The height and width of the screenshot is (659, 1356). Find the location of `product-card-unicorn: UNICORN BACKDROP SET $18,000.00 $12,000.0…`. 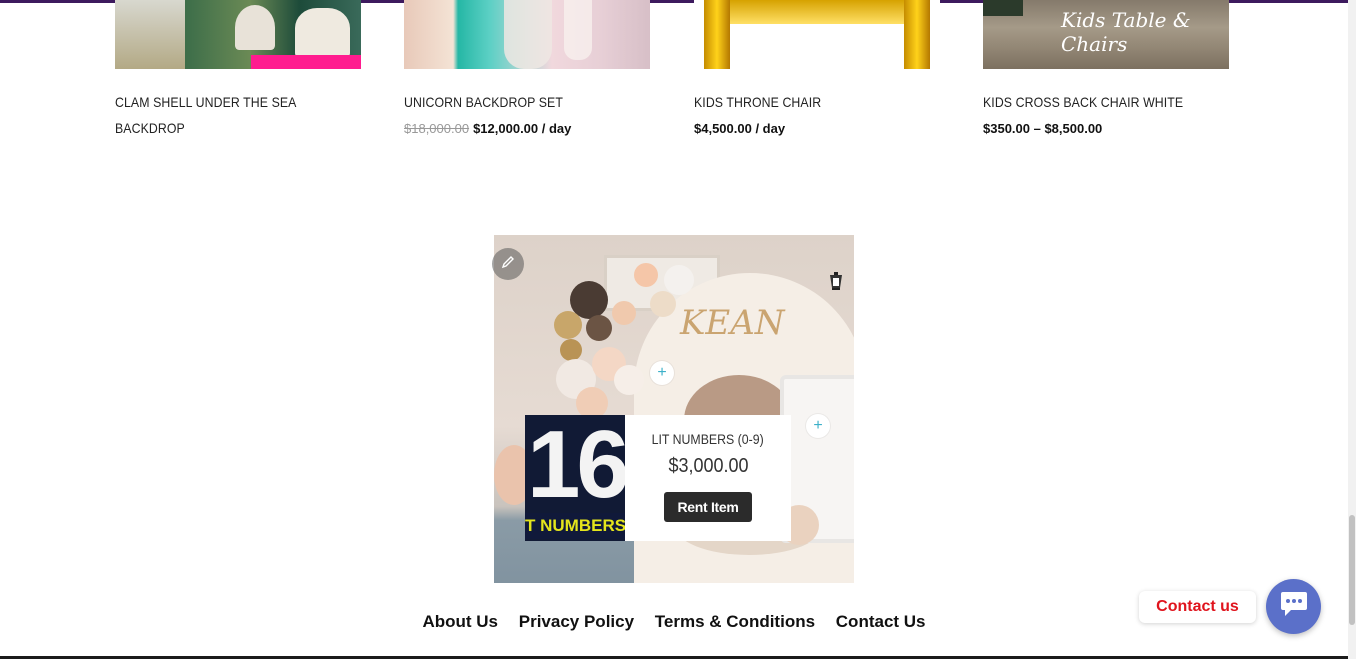

product-card-unicorn: UNICORN BACKDROP SET $18,000.00 $12,000.0… is located at coordinates (527, 68).